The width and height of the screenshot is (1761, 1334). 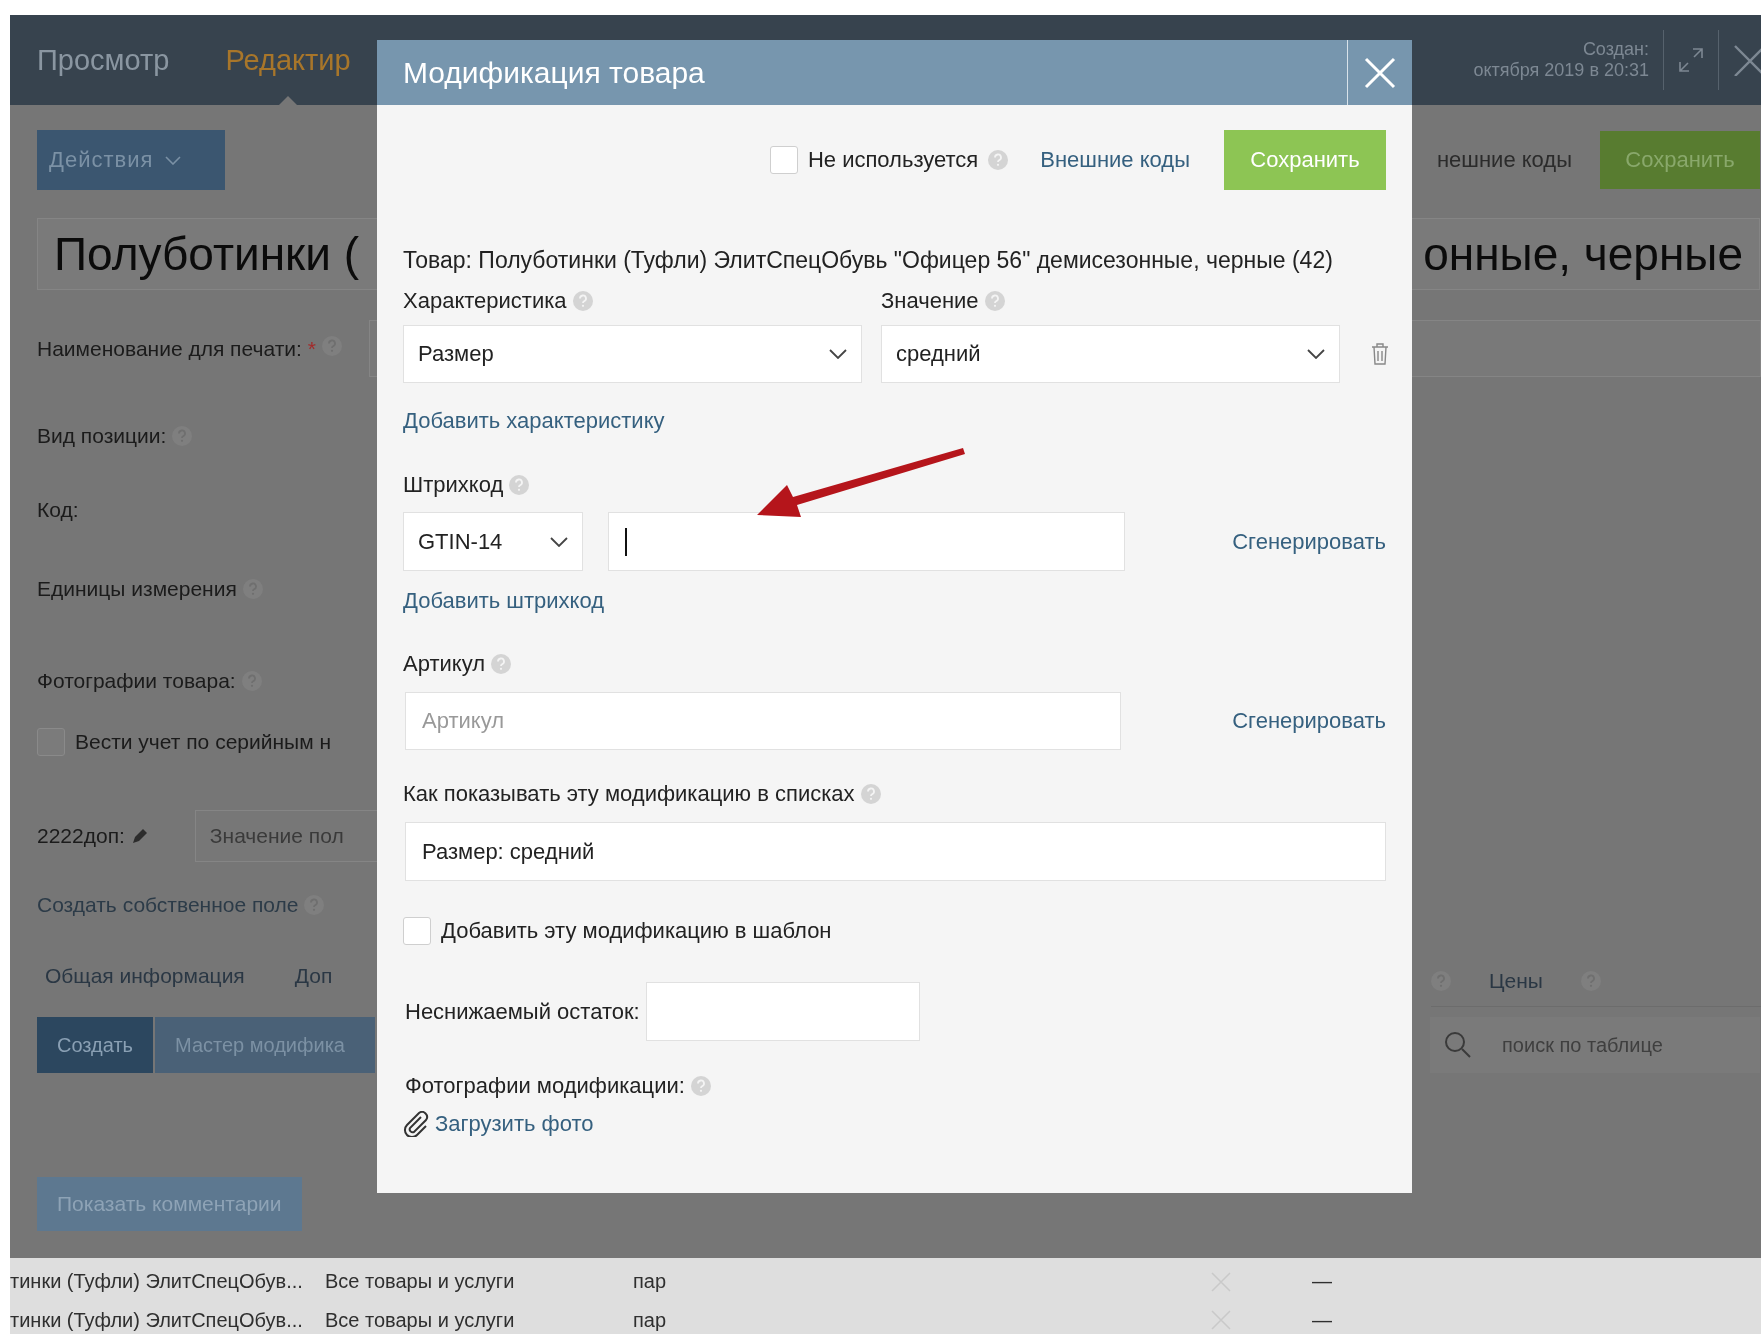 What do you see at coordinates (553, 72) in the screenshot?
I see `dialog-title: Модификация товара` at bounding box center [553, 72].